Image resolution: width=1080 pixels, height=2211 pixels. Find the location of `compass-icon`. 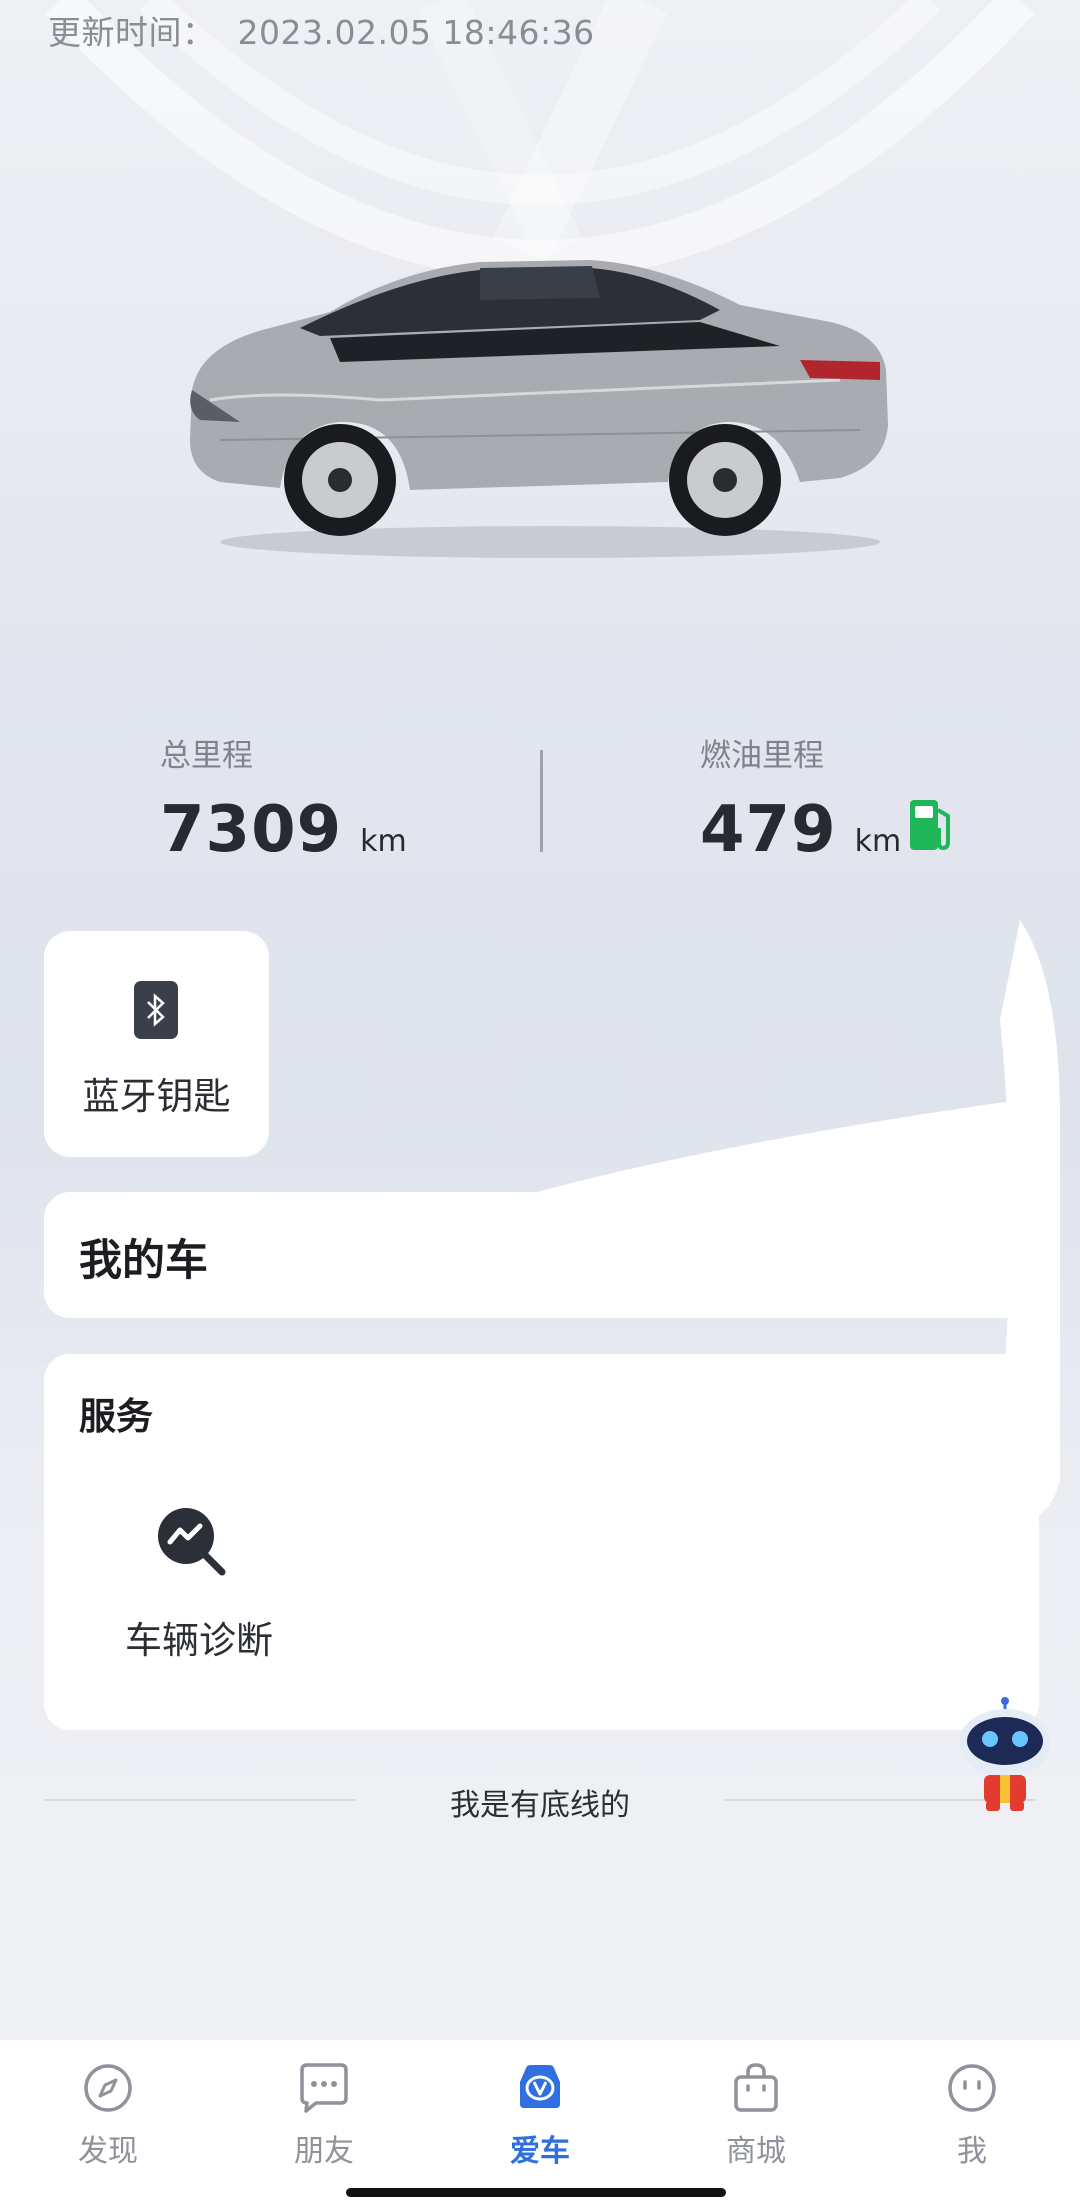

compass-icon is located at coordinates (108, 2088).